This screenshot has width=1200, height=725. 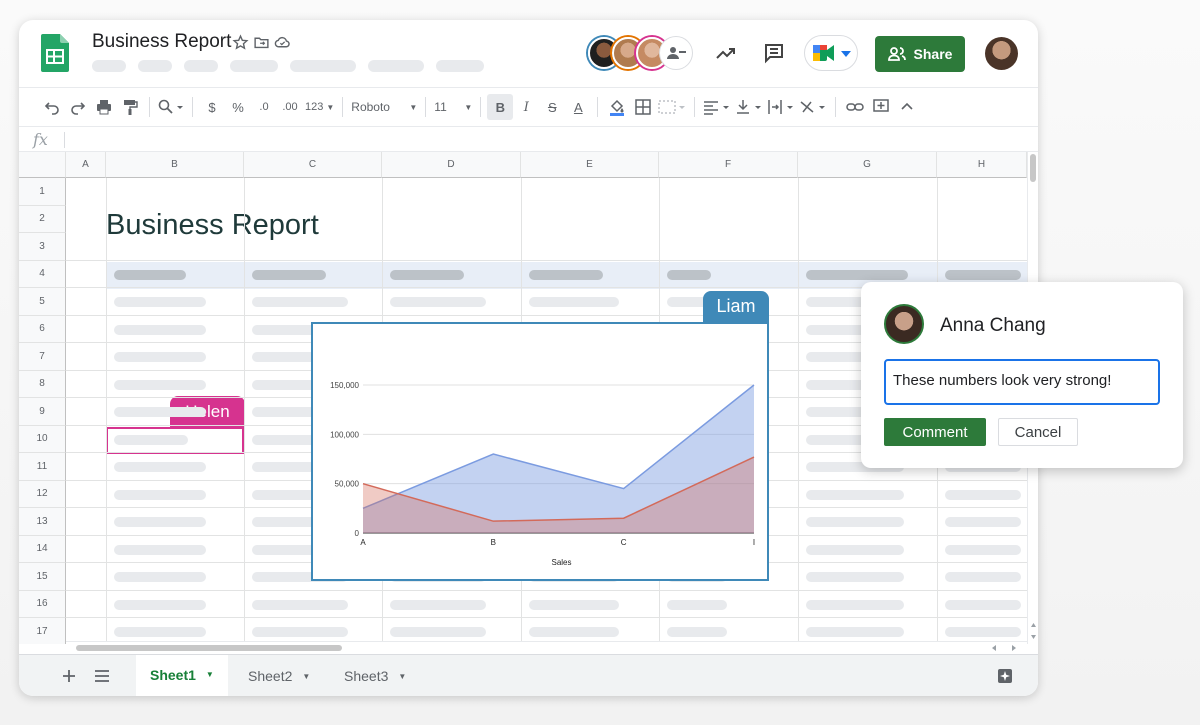 What do you see at coordinates (42, 631) in the screenshot?
I see `row-header: 17` at bounding box center [42, 631].